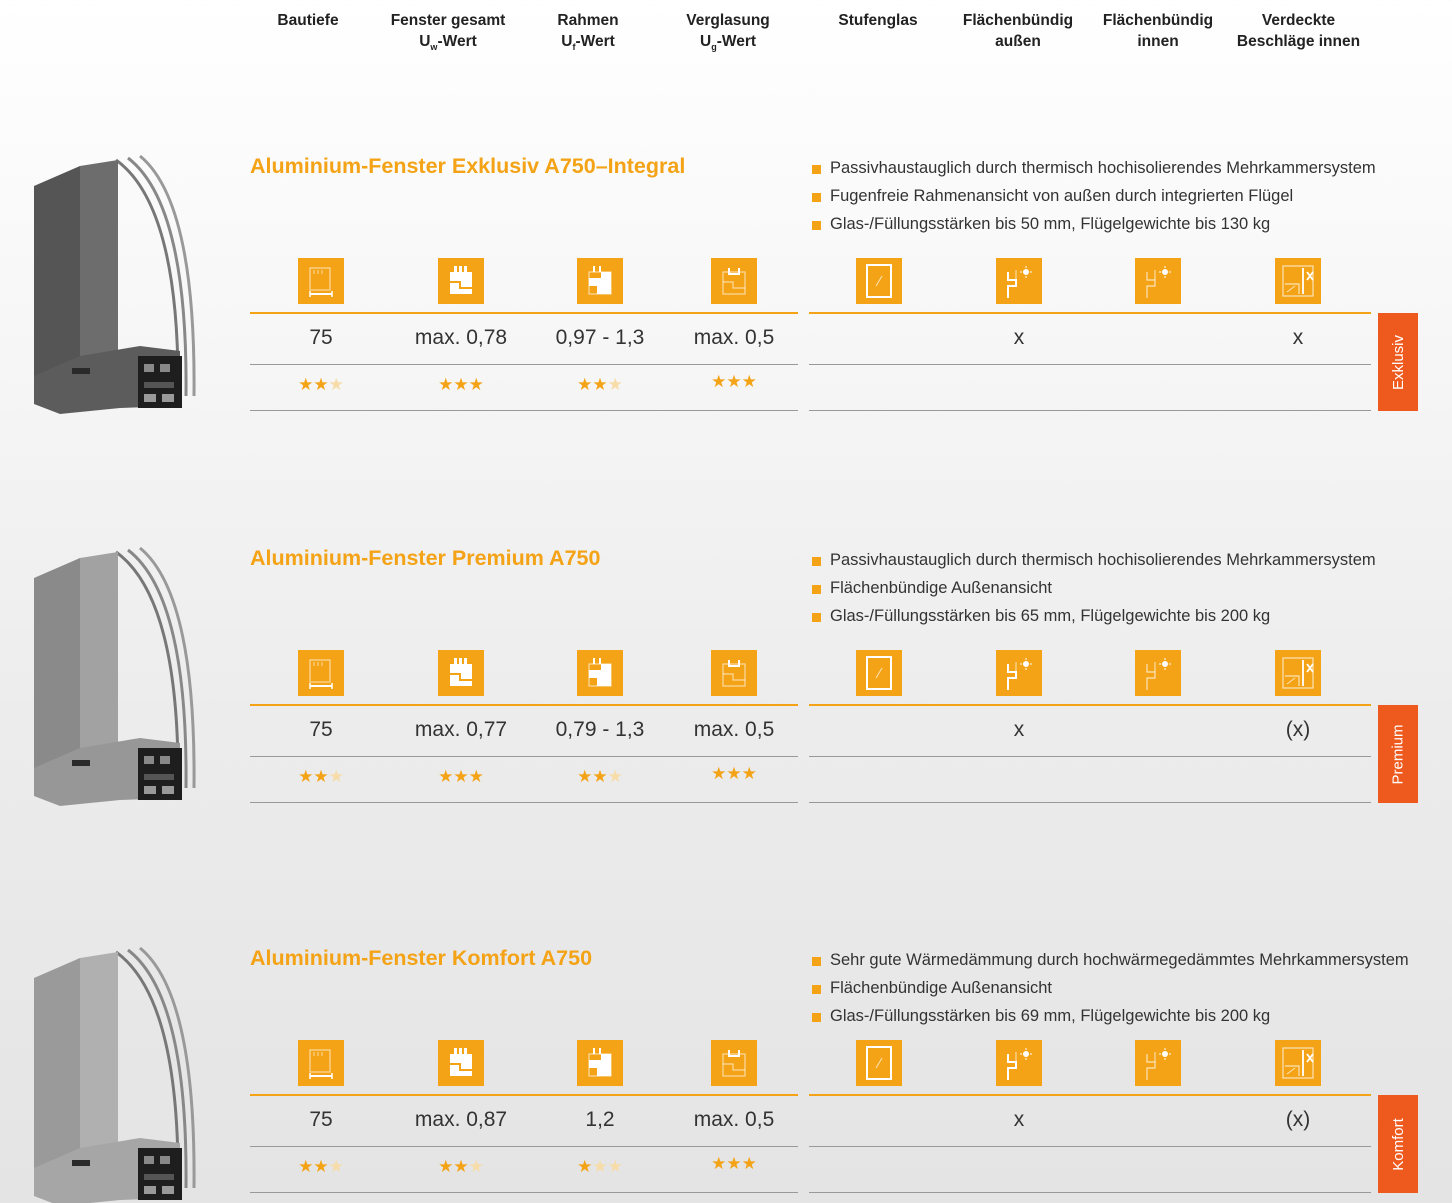 The width and height of the screenshot is (1452, 1203). What do you see at coordinates (468, 166) in the screenshot?
I see `product-title: Aluminium-Fenster Exklusiv A750–Integral` at bounding box center [468, 166].